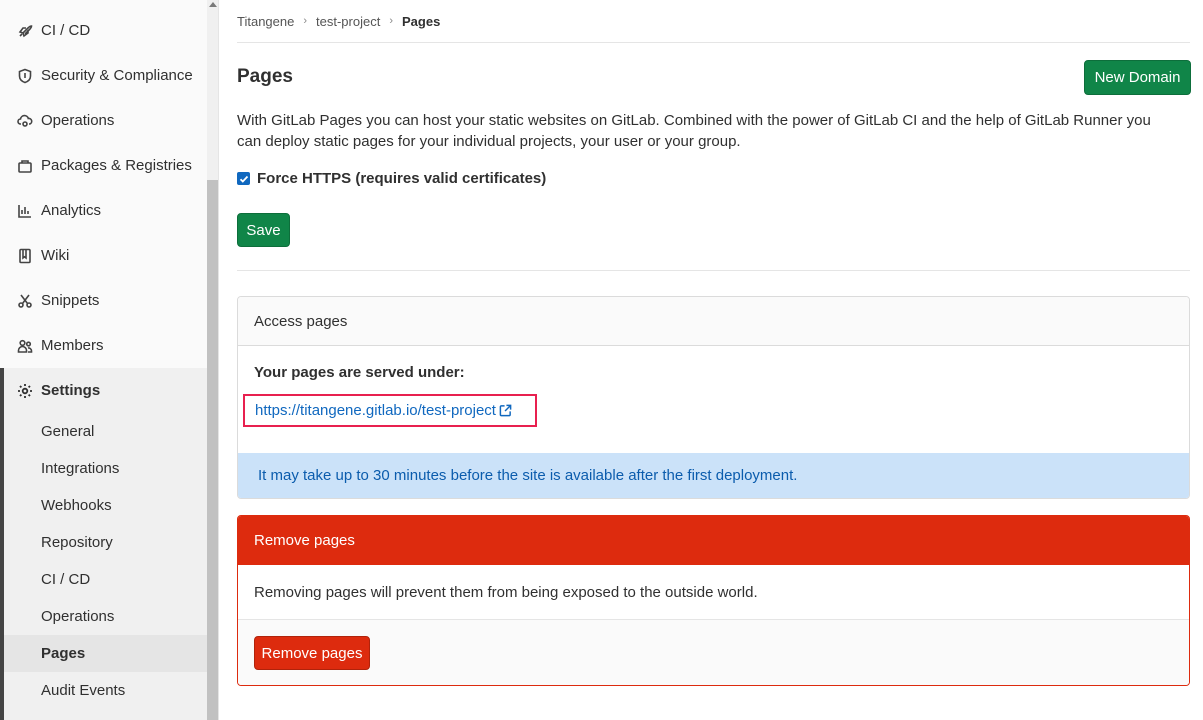  Describe the element at coordinates (505, 410) in the screenshot. I see `external-link-icon` at that location.